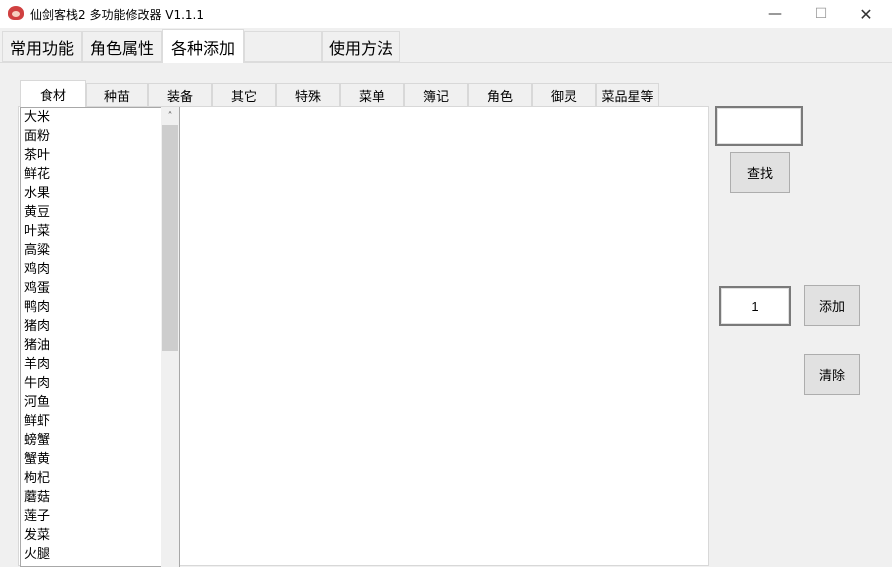 Image resolution: width=892 pixels, height=567 pixels. Describe the element at coordinates (372, 94) in the screenshot. I see `subtab-menu: 菜单` at that location.